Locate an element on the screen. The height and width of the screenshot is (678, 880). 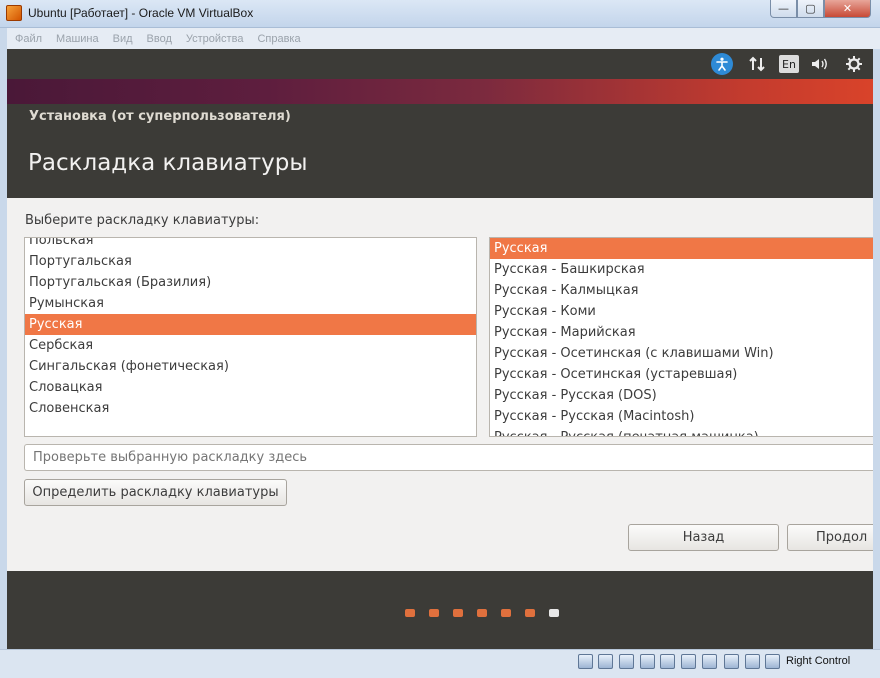
installer-footer is located at coordinates (440, 610).